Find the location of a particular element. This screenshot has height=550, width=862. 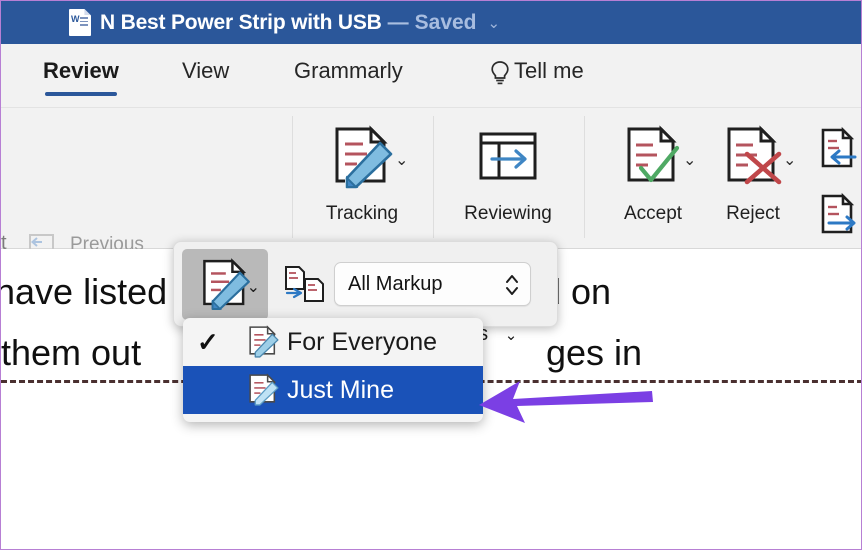

reject-button: ⌄ Reject is located at coordinates (753, 174).